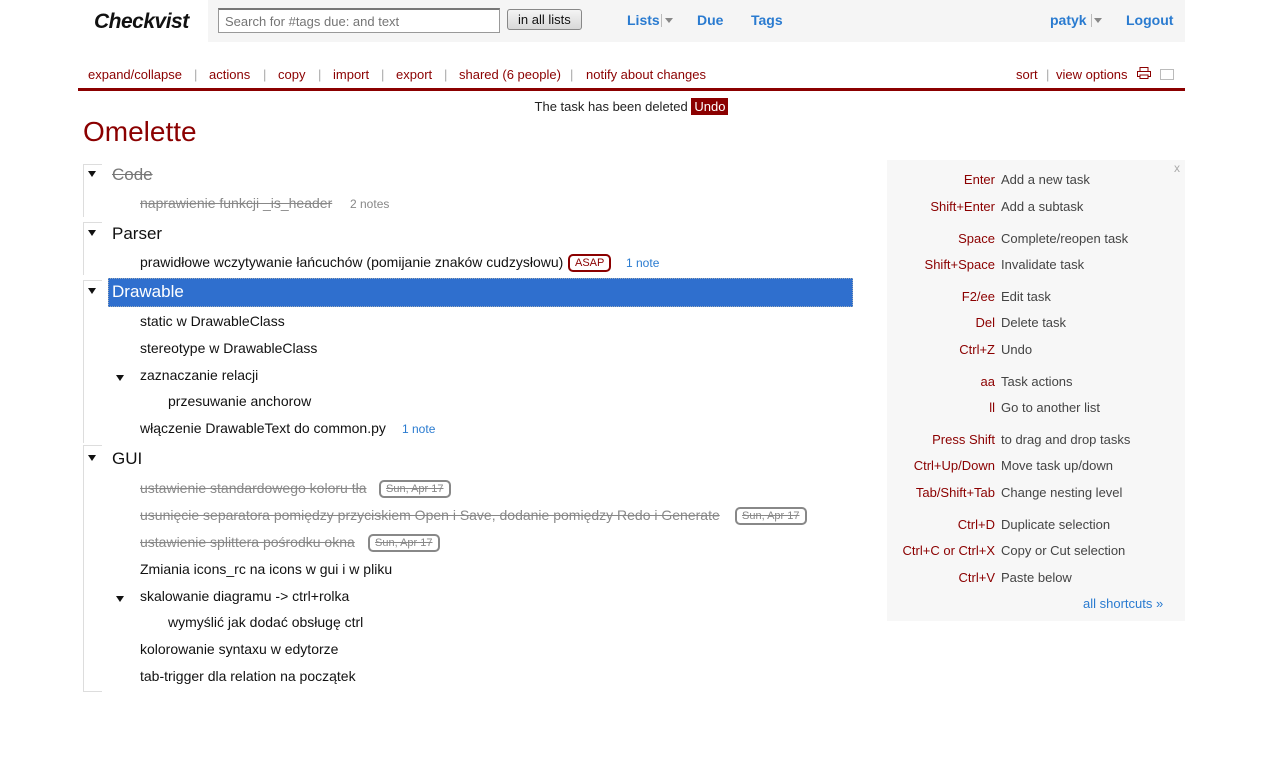  Describe the element at coordinates (351, 74) in the screenshot. I see `import-link: import` at that location.